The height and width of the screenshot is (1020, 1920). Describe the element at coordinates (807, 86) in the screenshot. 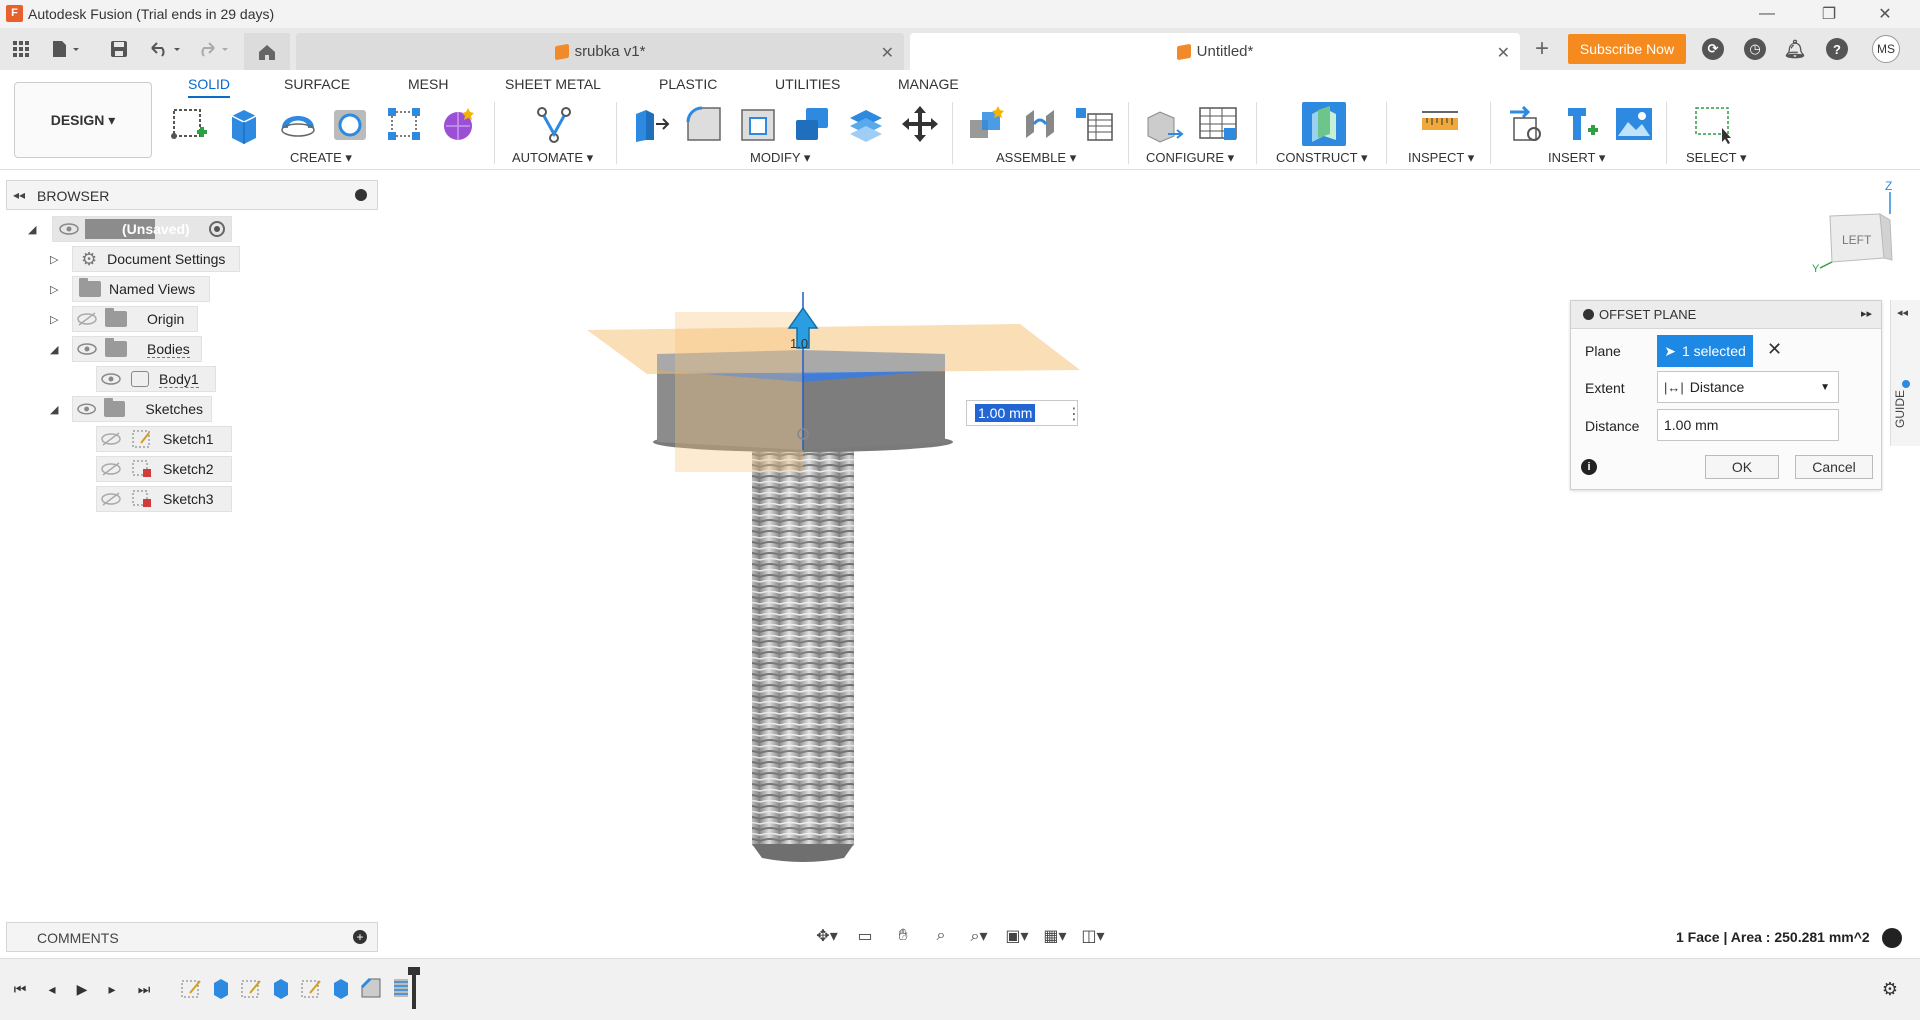

I see `tab-utilities: UTILITIES` at that location.